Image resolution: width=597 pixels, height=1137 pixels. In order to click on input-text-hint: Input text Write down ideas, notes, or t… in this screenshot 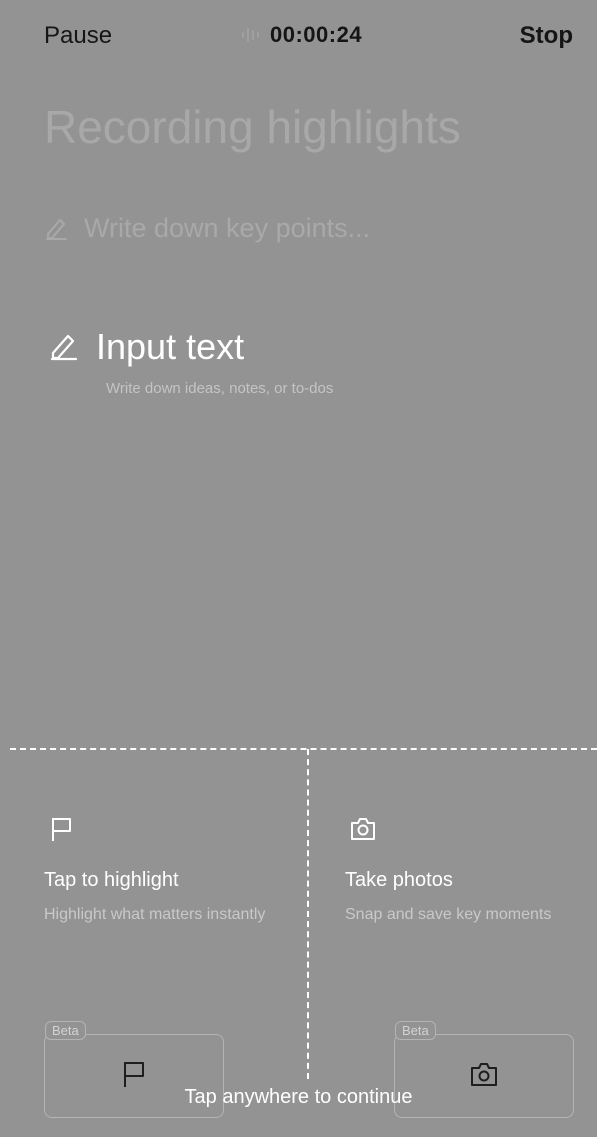, I will do `click(190, 361)`.